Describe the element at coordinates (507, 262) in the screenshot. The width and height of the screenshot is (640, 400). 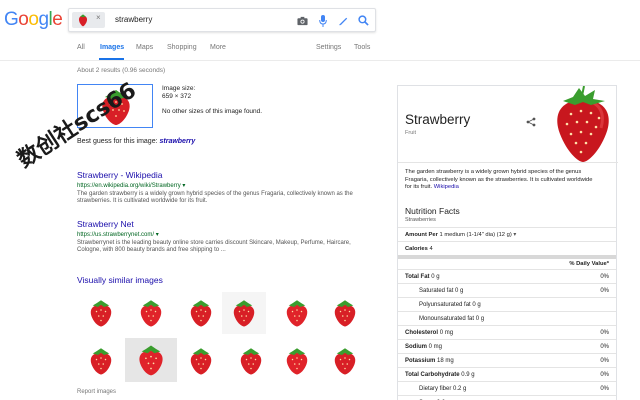
I see `daily-value-header: % Daily Value*` at that location.